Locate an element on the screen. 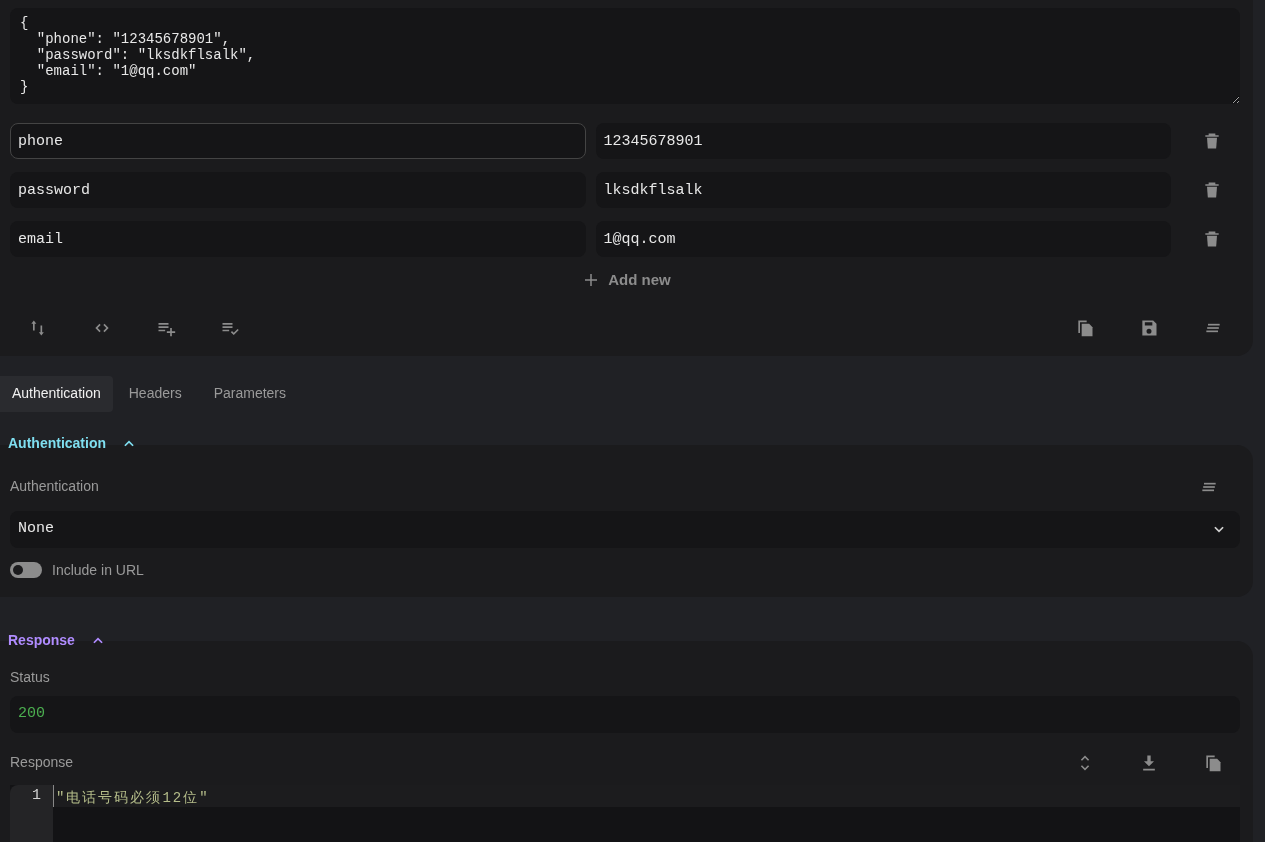 Image resolution: width=1265 pixels, height=842 pixels. line-number: 1 is located at coordinates (36, 795).